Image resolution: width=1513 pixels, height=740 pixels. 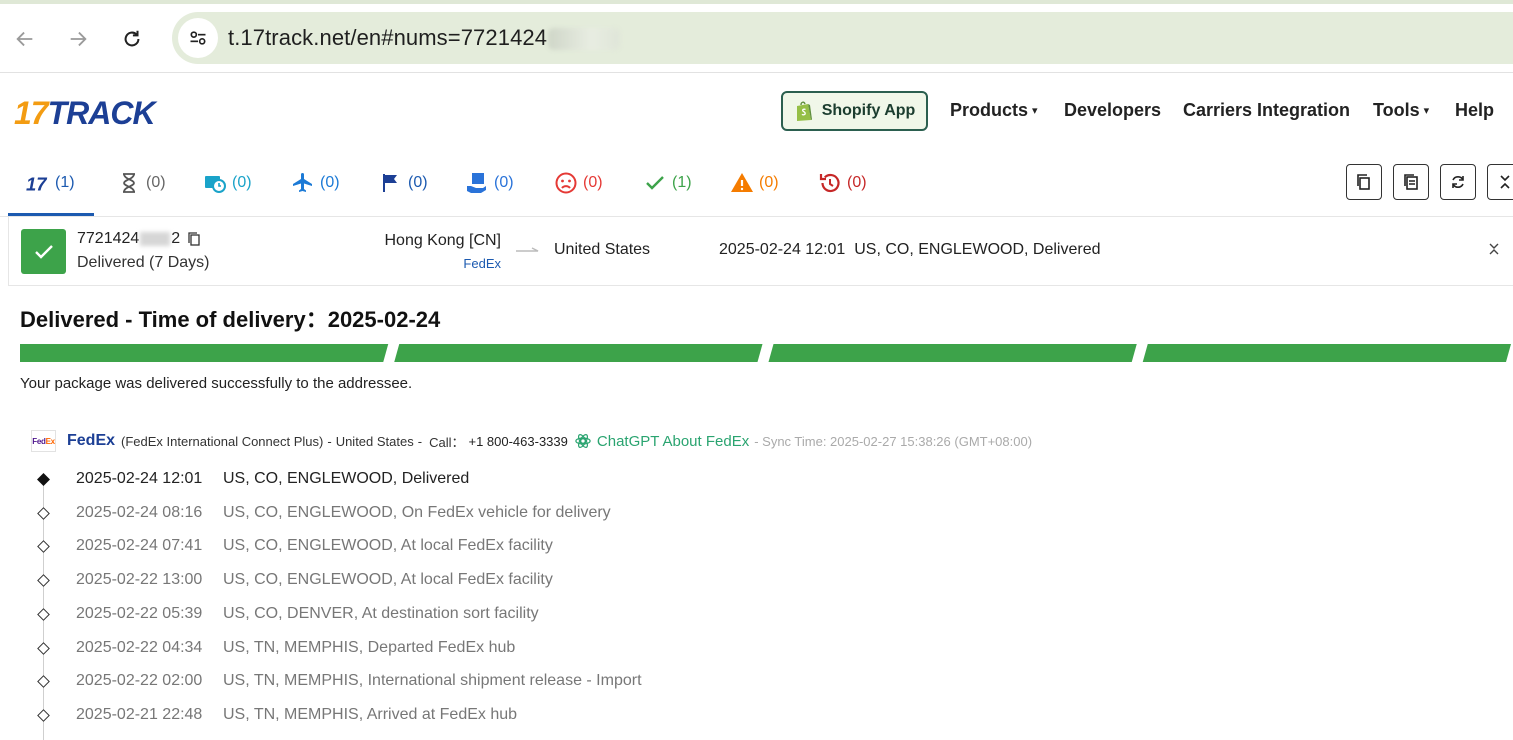 I want to click on url-text: t.17track.net/en#nums=7721424, so click(x=424, y=38).